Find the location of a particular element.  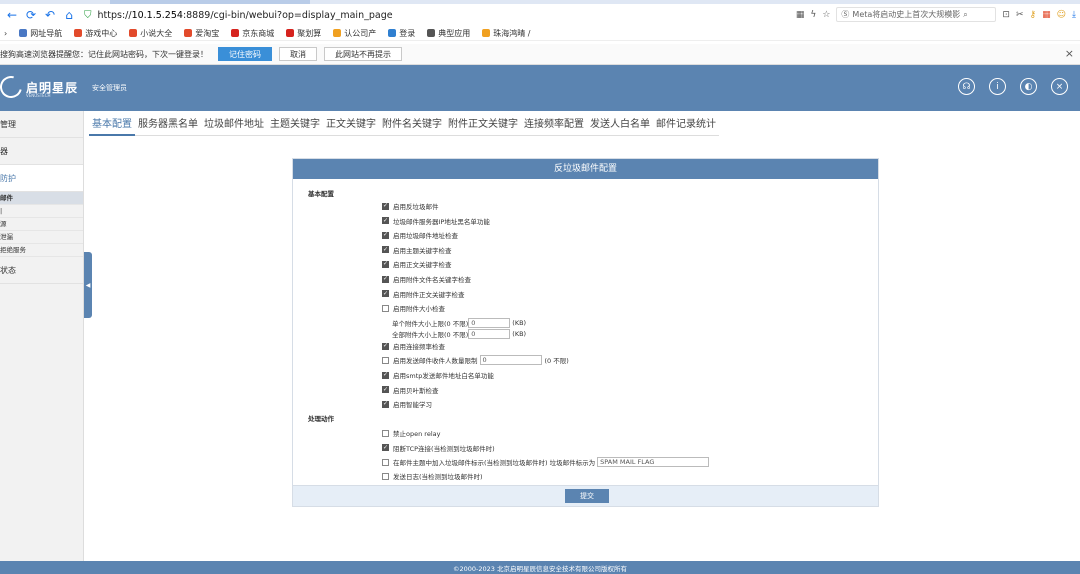

app-header: 启明星辰 VENUSTECH 安全管理员 ☊ i ◐ × is located at coordinates (540, 88).